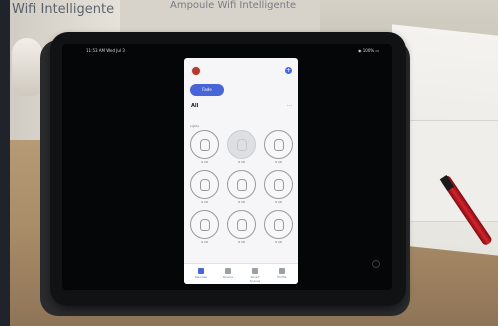  What do you see at coordinates (282, 277) in the screenshot?
I see `tab-label: Profile` at bounding box center [282, 277].